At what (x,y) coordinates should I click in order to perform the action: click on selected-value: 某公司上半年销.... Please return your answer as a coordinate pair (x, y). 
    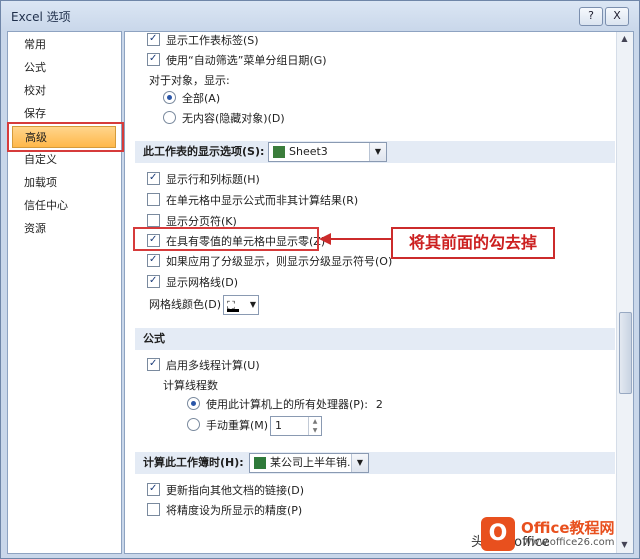
    Looking at the image, I should click on (314, 462).